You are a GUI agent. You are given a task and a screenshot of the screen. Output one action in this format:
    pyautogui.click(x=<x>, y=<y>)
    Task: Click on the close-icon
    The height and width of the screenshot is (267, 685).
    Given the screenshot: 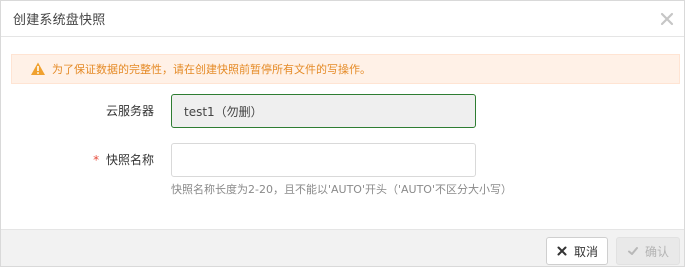 What is the action you would take?
    pyautogui.click(x=667, y=19)
    